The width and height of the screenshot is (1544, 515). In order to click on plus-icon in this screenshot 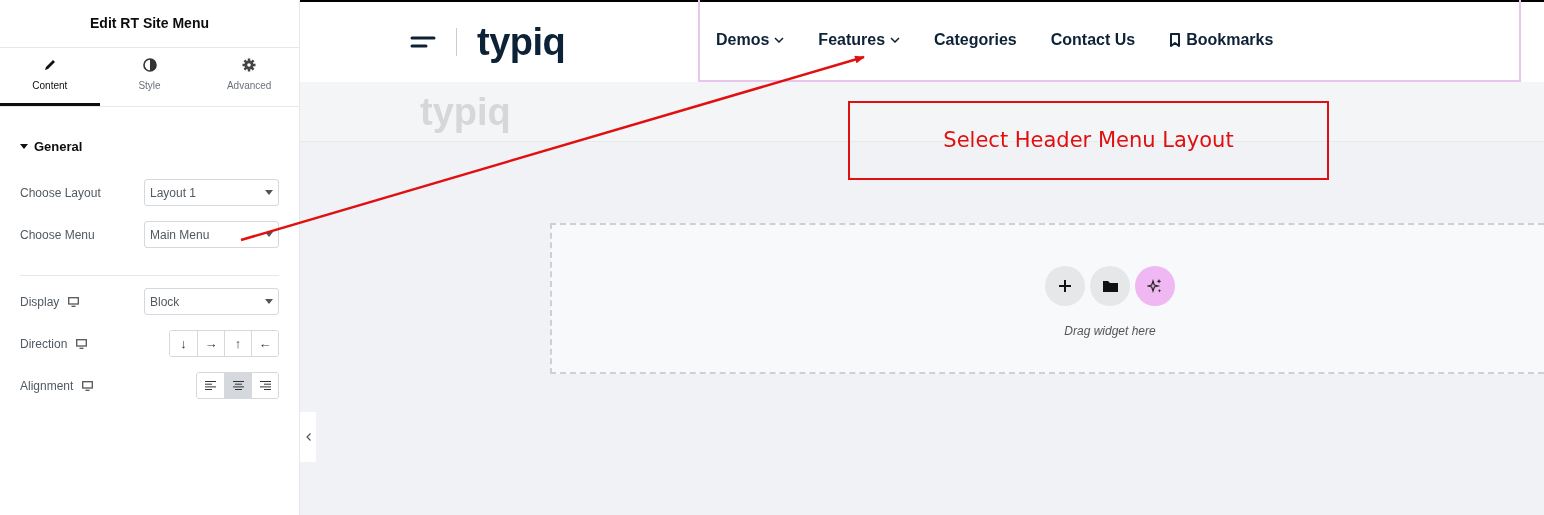, I will do `click(1065, 285)`.